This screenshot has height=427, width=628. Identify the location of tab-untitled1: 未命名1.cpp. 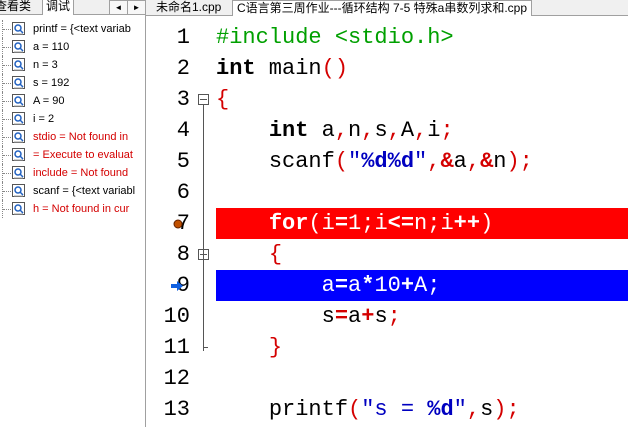
(188, 7).